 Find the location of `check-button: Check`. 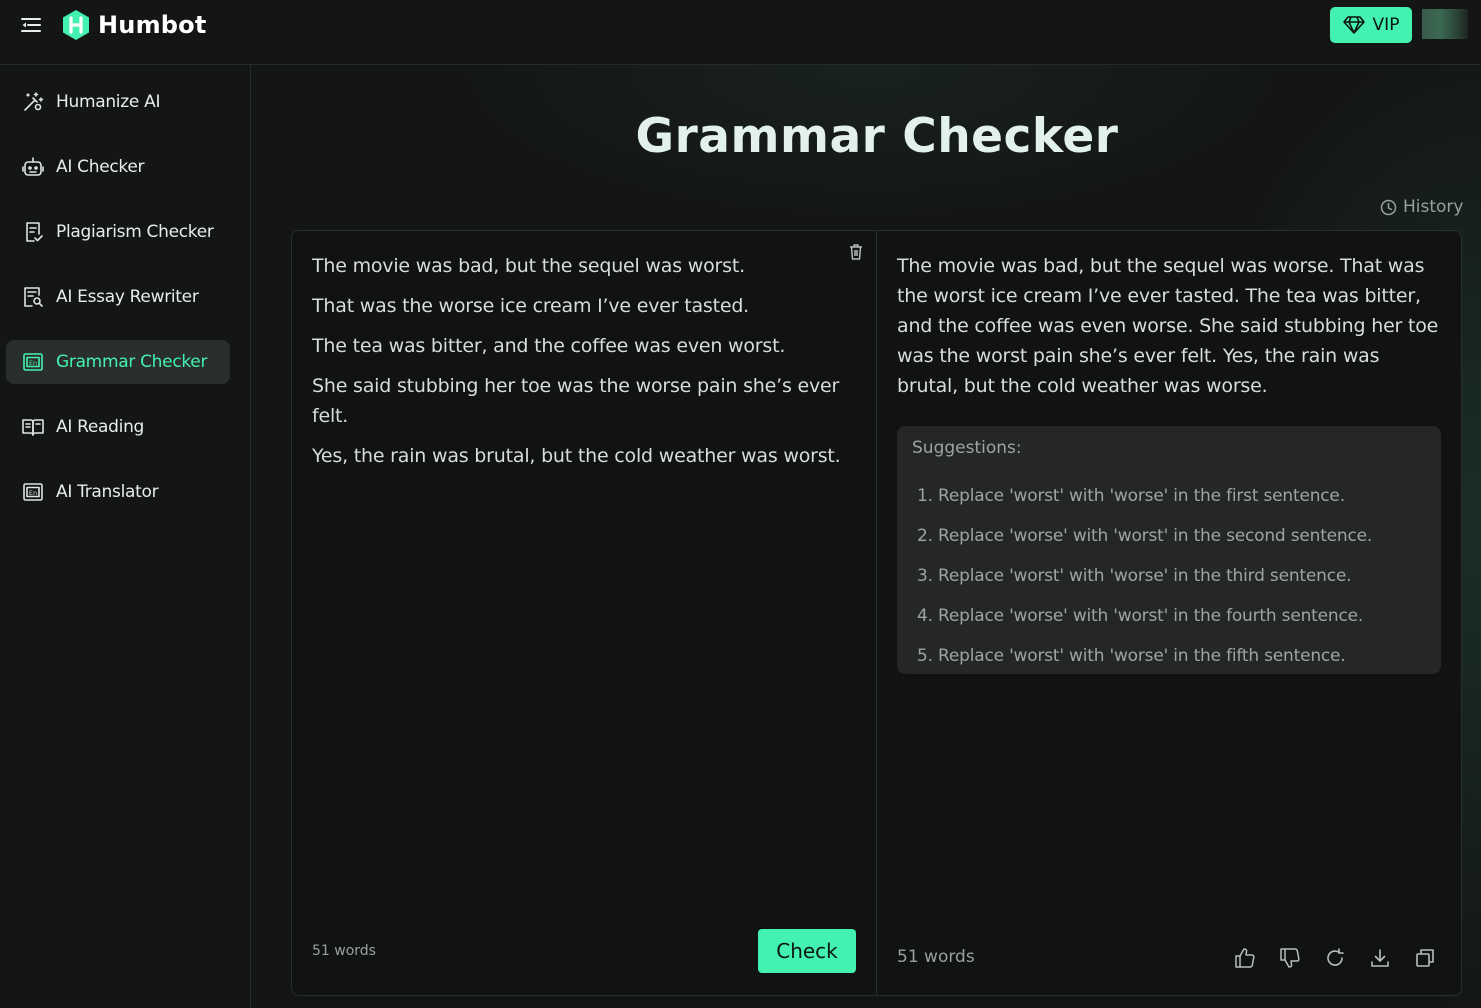

check-button: Check is located at coordinates (807, 951).